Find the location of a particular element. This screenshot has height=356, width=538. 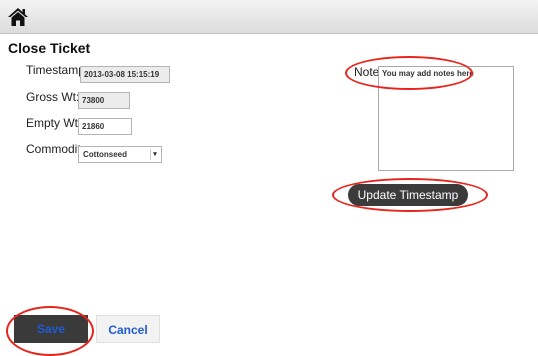

save-highlight-ellipse is located at coordinates (50, 331).